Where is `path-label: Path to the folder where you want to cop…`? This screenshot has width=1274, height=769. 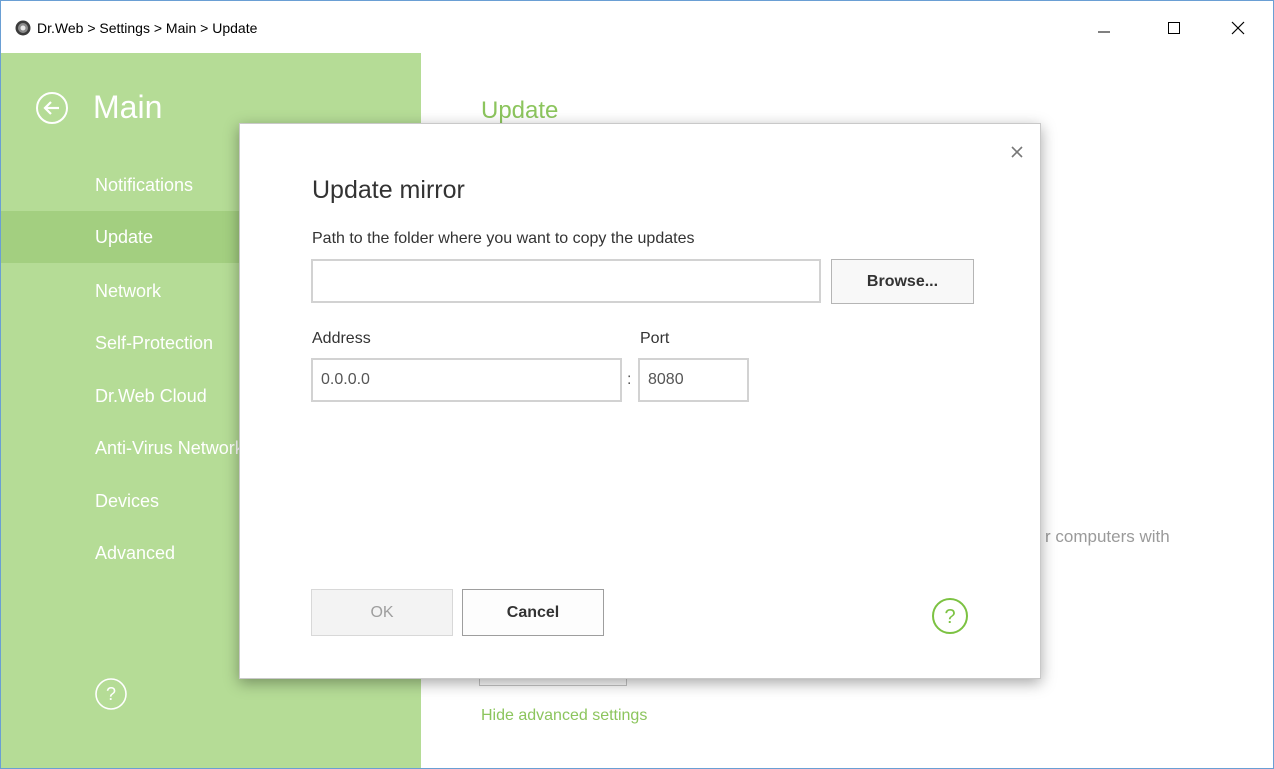 path-label: Path to the folder where you want to cop… is located at coordinates (503, 238).